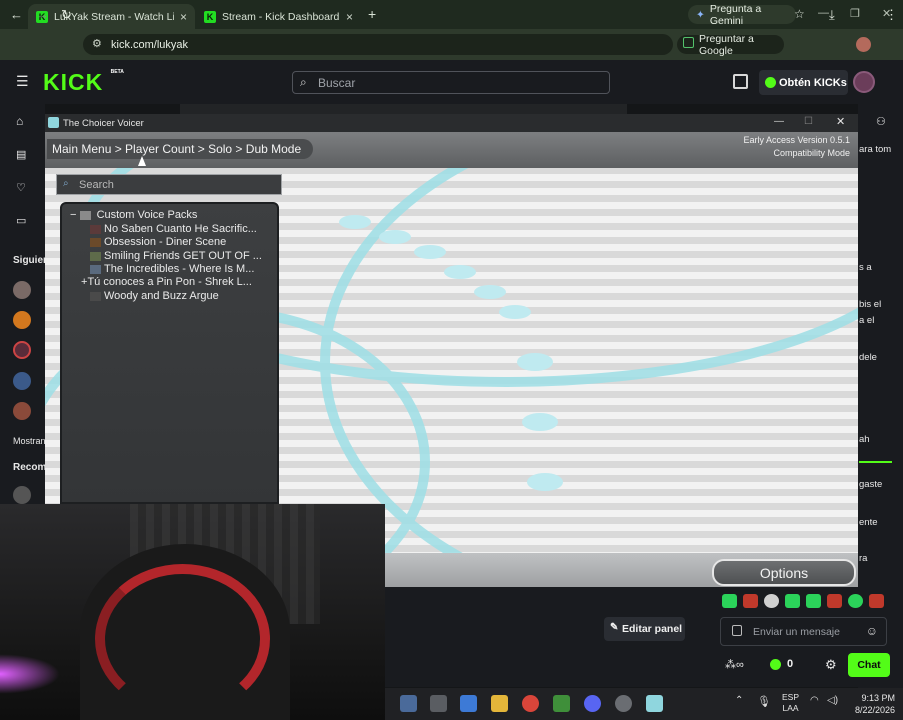  What do you see at coordinates (42, 14) in the screenshot?
I see `forward-icon: →` at bounding box center [42, 14].